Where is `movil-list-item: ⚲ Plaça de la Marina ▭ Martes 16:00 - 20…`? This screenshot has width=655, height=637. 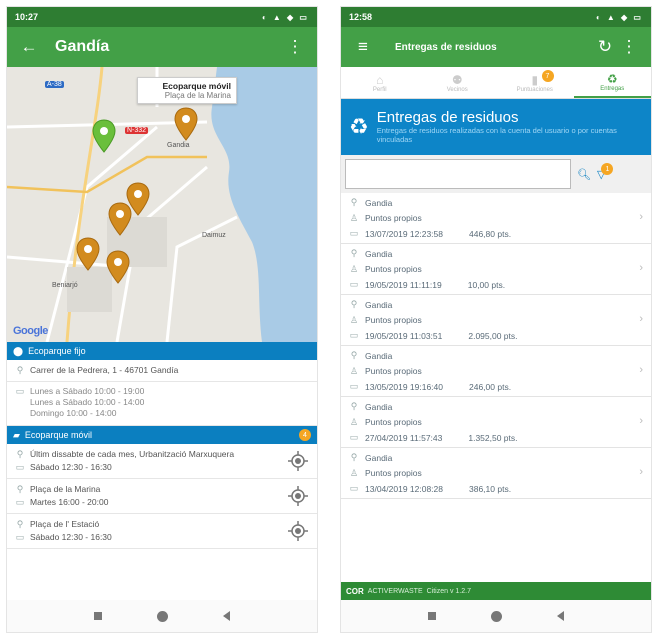
movil-list-item: ⚲ Plaça de la Marina ▭ Martes 16:00 - 20… is located at coordinates (162, 496).